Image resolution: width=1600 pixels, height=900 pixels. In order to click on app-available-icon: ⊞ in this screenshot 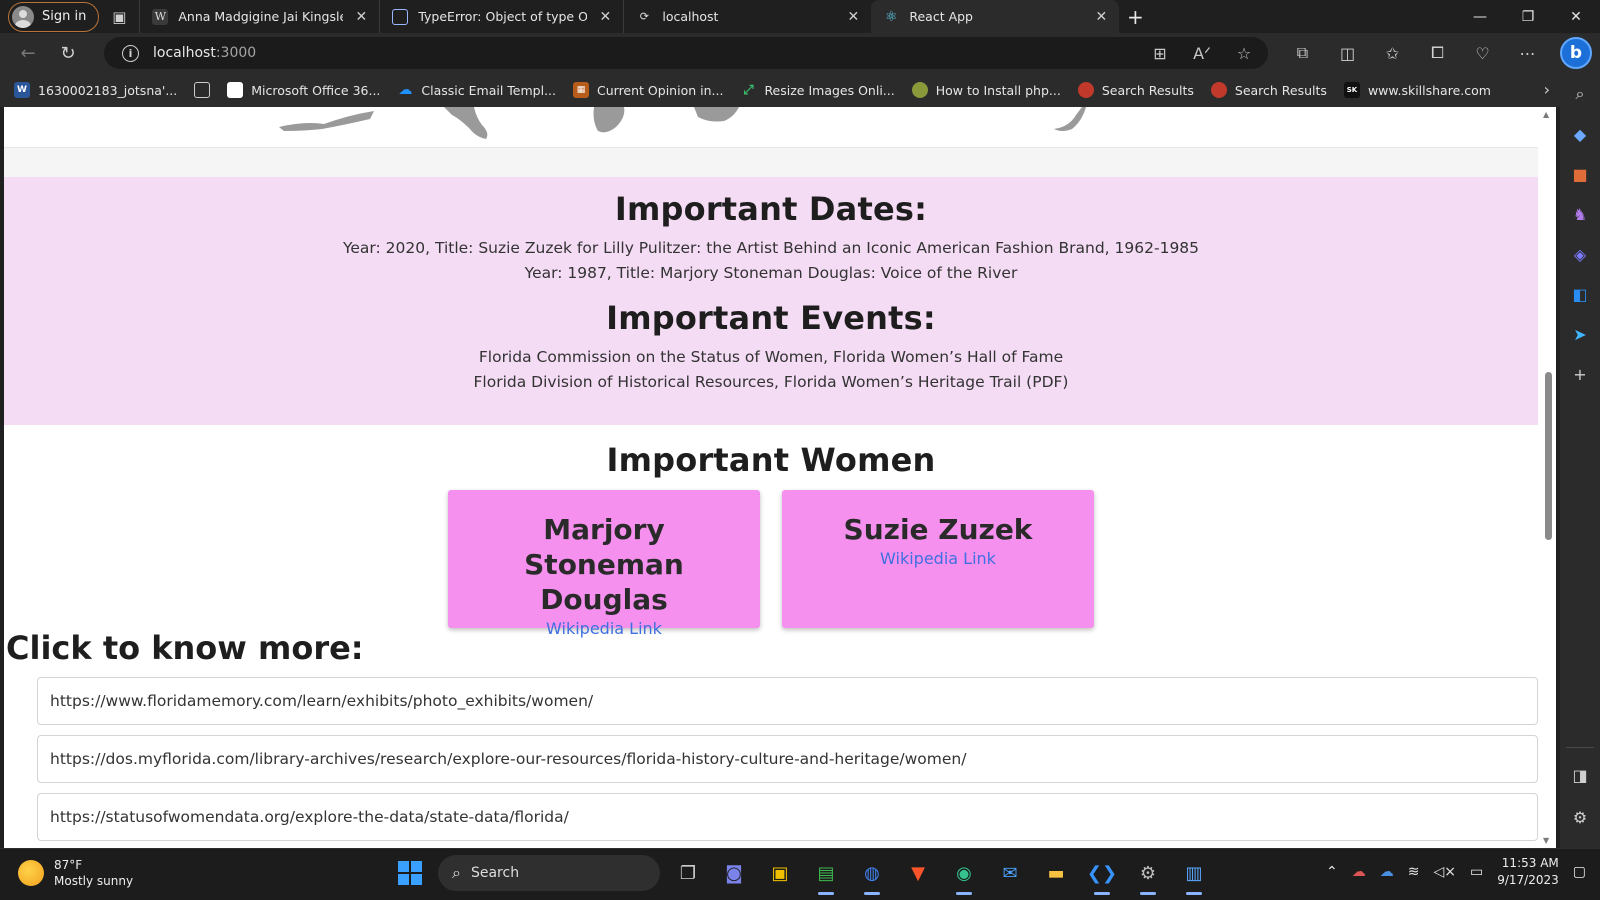, I will do `click(1160, 53)`.